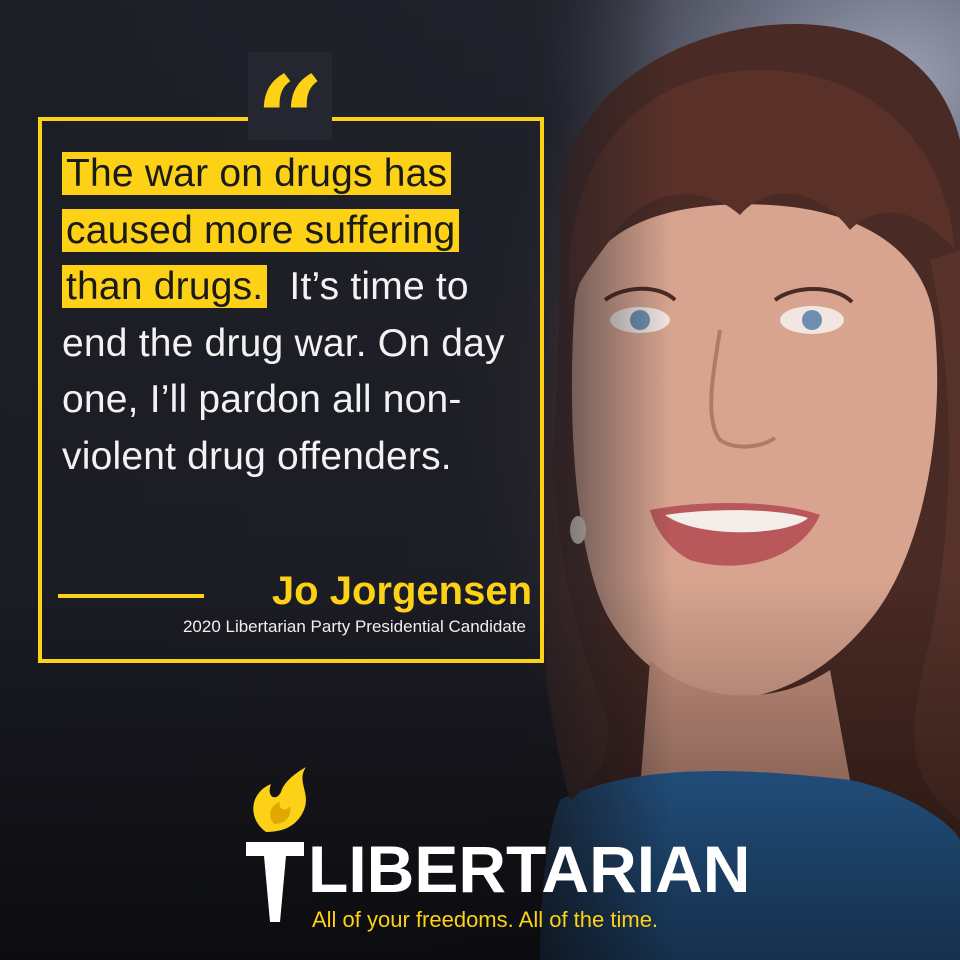 The image size is (960, 960). Describe the element at coordinates (290, 121) in the screenshot. I see `quote-mark-icon: “` at that location.